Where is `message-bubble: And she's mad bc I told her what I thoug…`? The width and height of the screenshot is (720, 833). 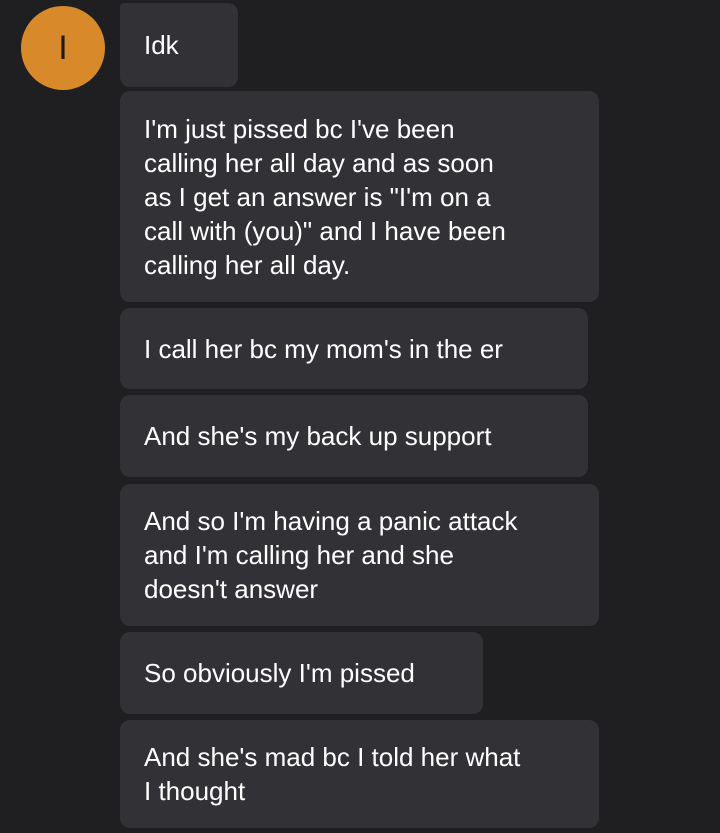
message-bubble: And she's mad bc I told her what I thoug… is located at coordinates (359, 774).